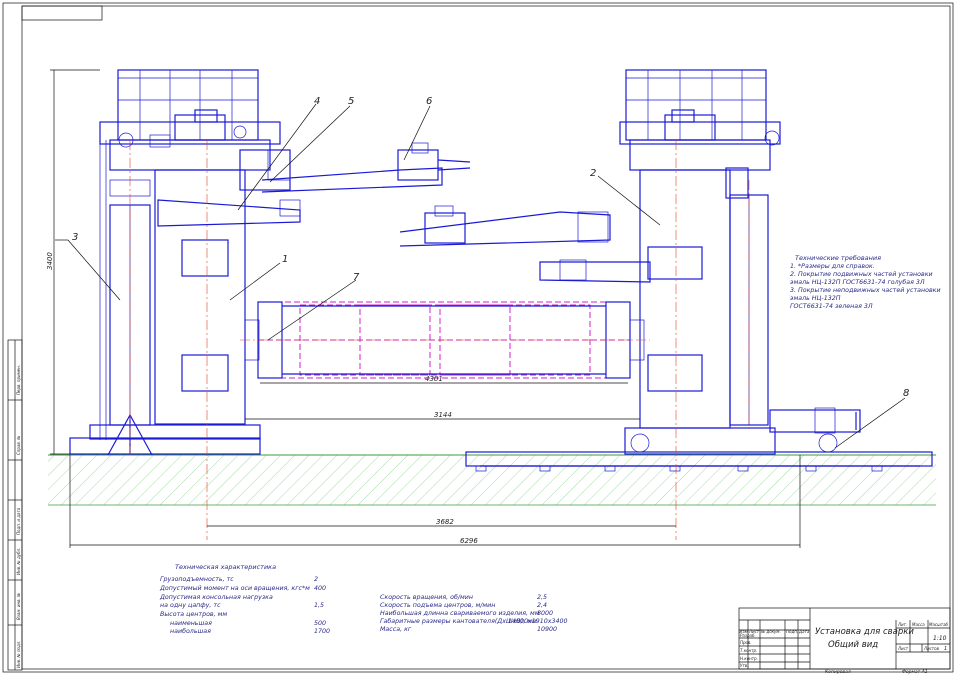 The width and height of the screenshot is (956, 675). Describe the element at coordinates (175, 262) in the screenshot. I see `left-column` at that location.